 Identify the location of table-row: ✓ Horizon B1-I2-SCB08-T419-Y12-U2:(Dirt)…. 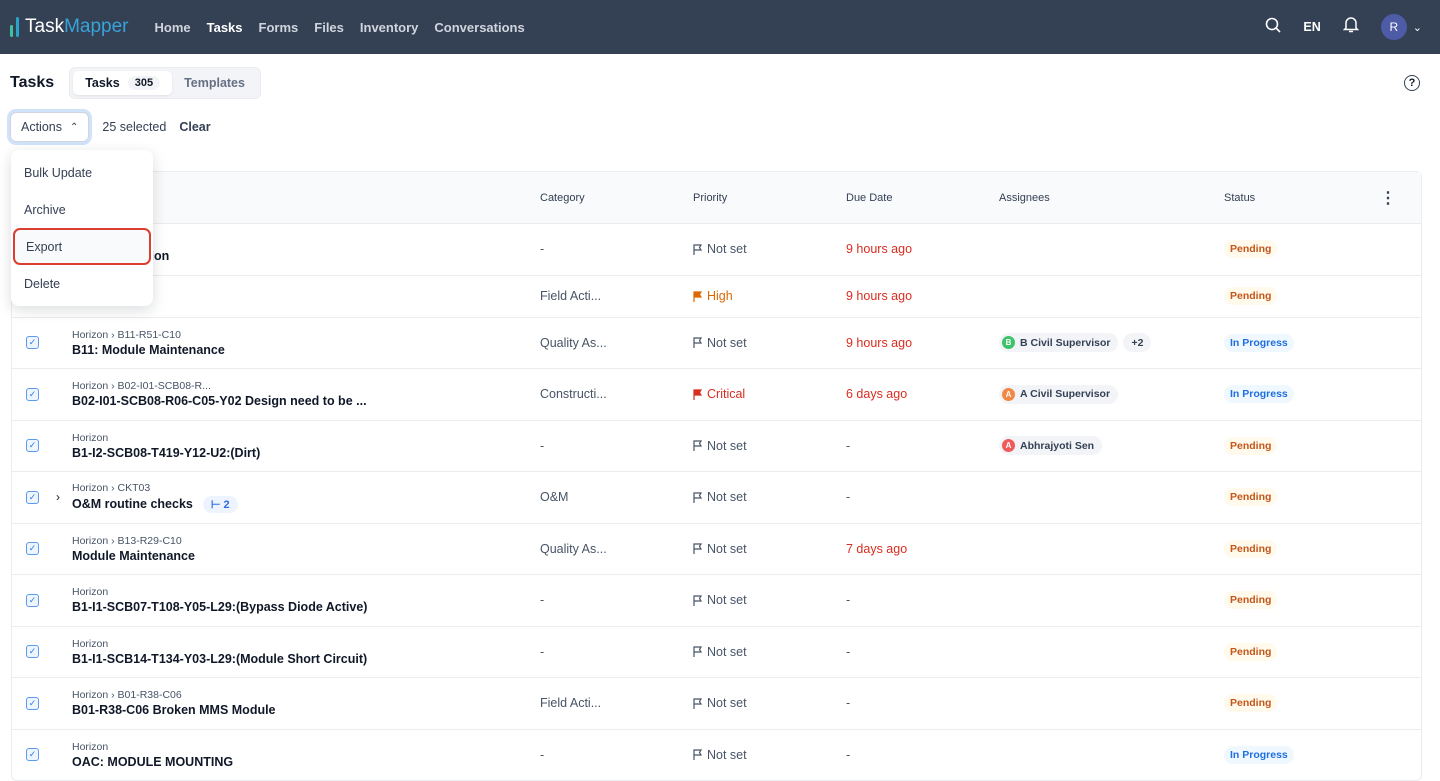
(716, 445).